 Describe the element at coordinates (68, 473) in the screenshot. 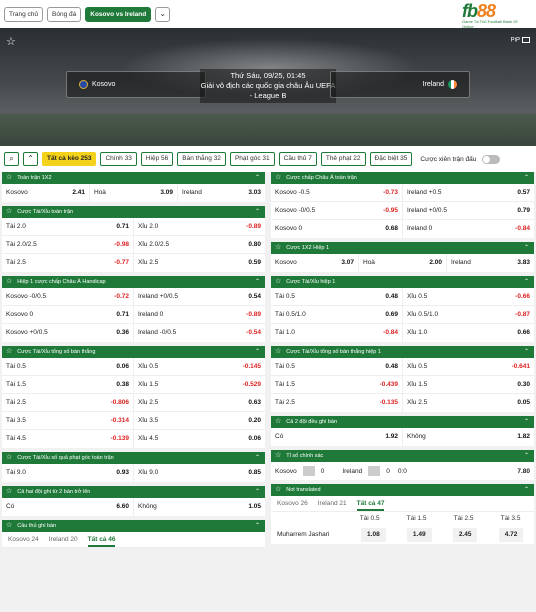

I see `odds-cell: Tài 9.0 0.93` at that location.